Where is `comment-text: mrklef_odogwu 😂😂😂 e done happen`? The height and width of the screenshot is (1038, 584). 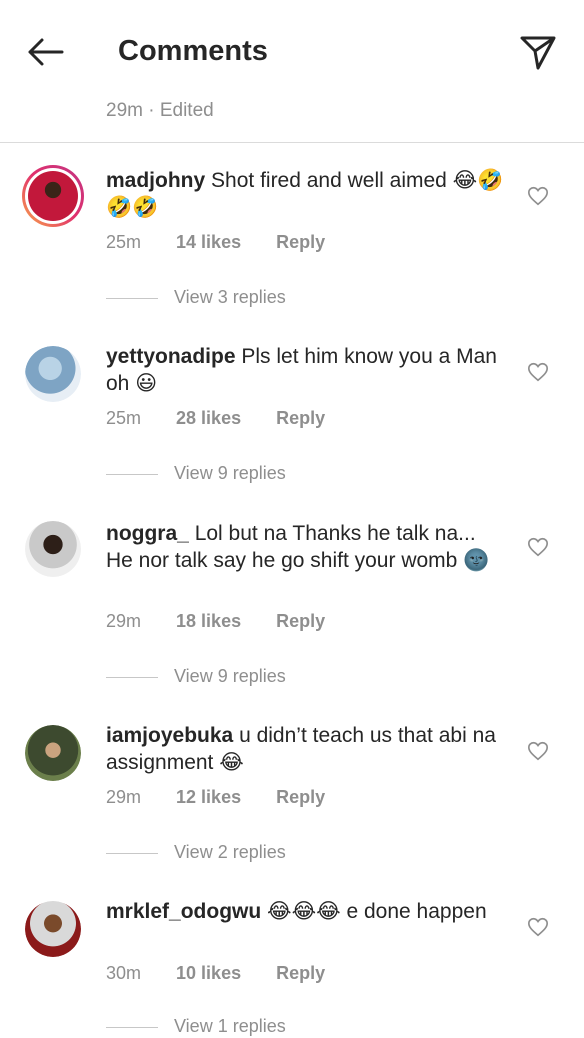
comment-text: mrklef_odogwu 😂😂😂 e done happen is located at coordinates (306, 911).